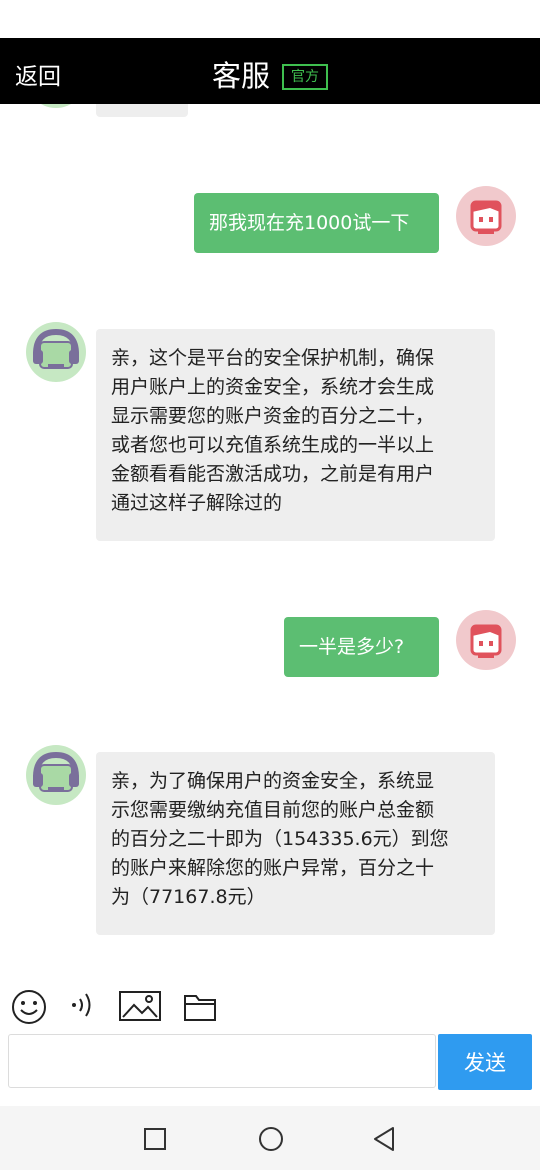 Image resolution: width=540 pixels, height=1170 pixels. What do you see at coordinates (273, 387) in the screenshot?
I see `message-line: 用户账户上的资金安全，系统才会生成` at bounding box center [273, 387].